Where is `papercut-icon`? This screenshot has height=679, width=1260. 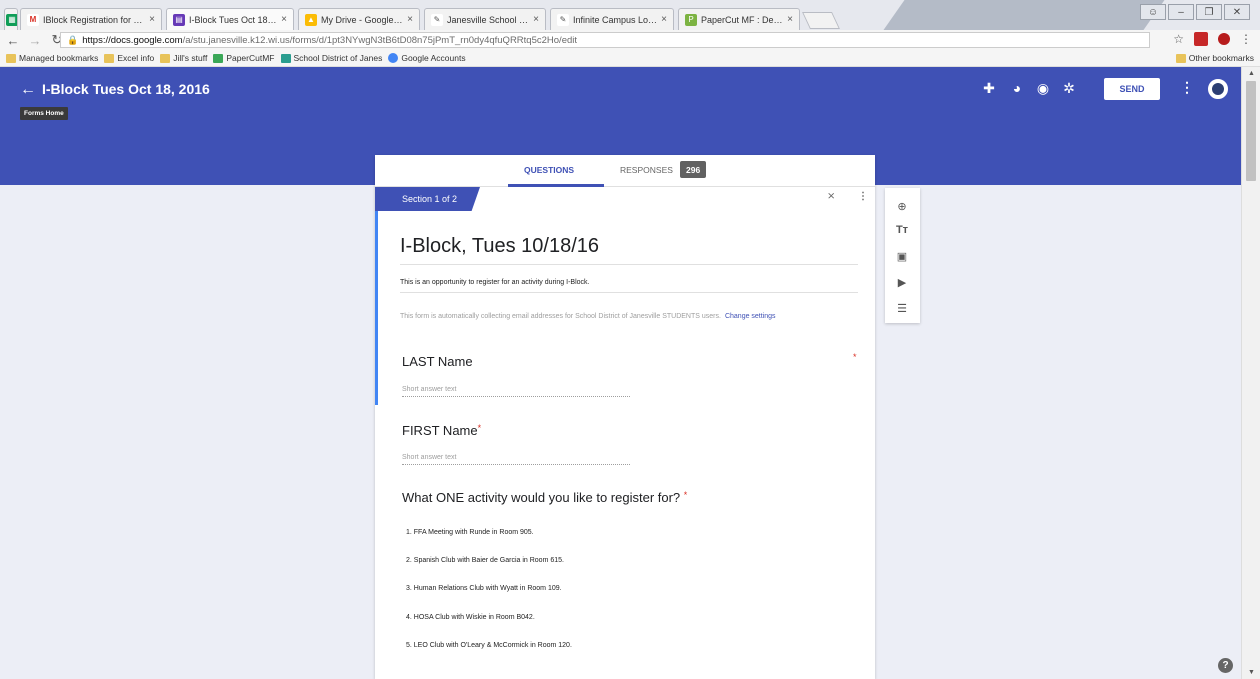 papercut-icon is located at coordinates (218, 58).